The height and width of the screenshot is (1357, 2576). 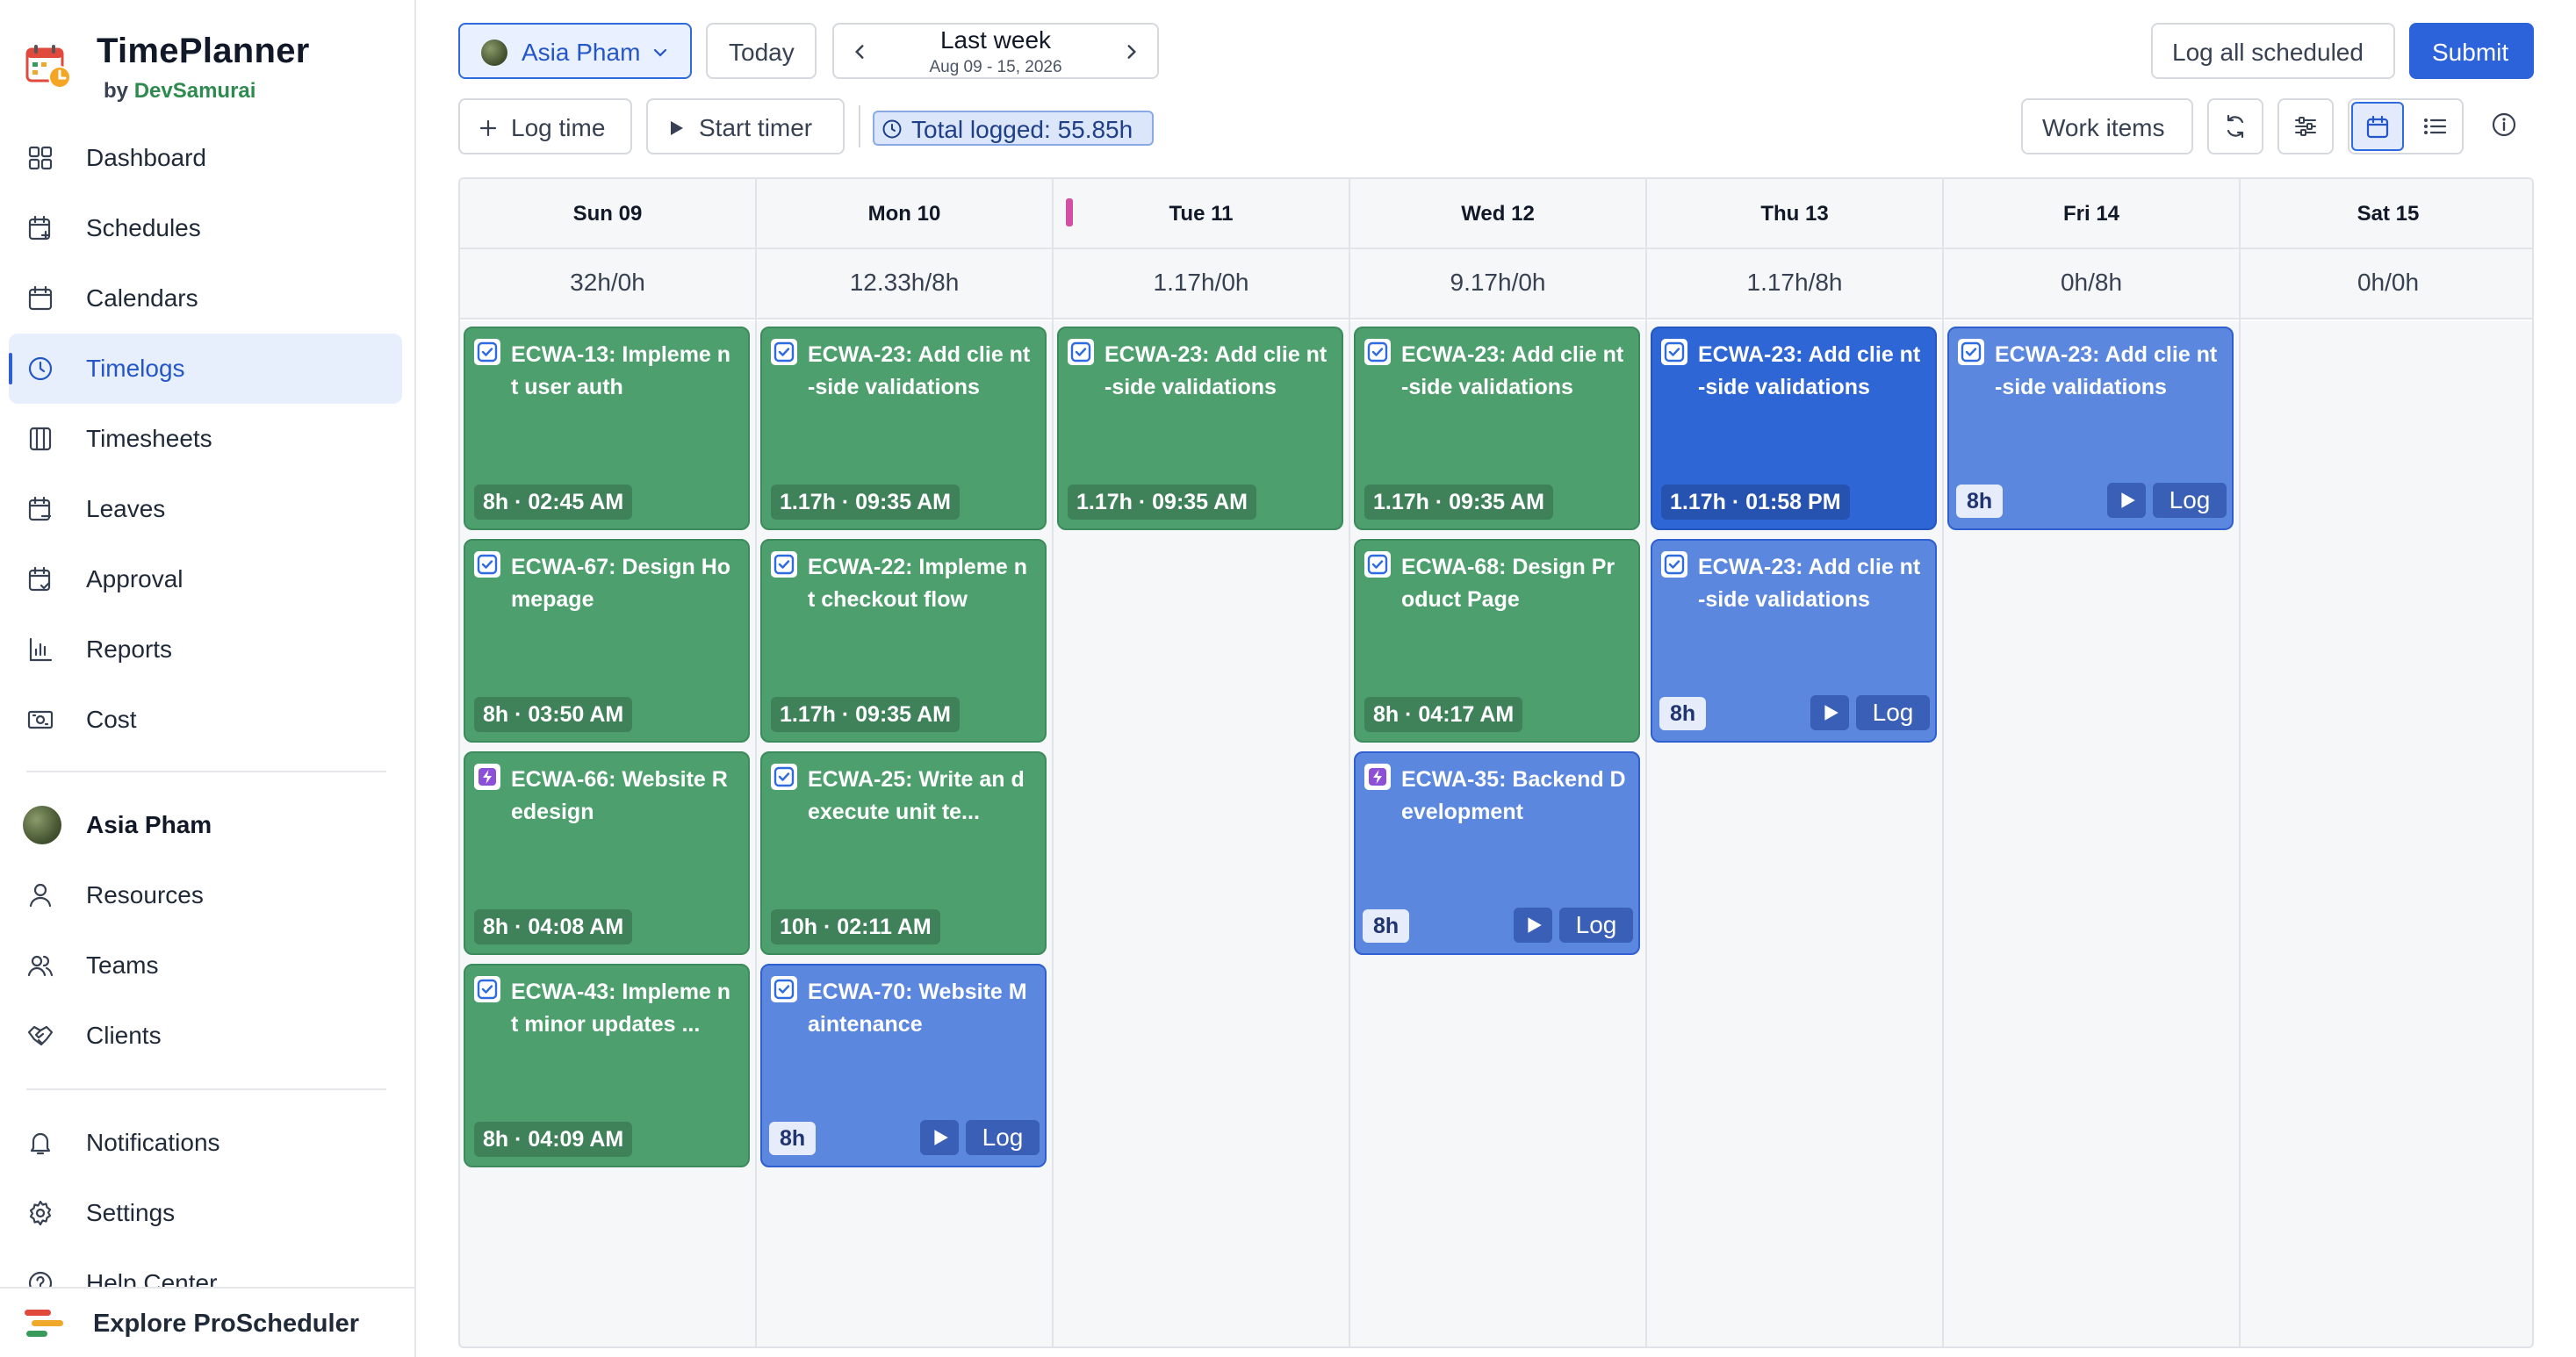 I want to click on refresh-button, so click(x=2235, y=126).